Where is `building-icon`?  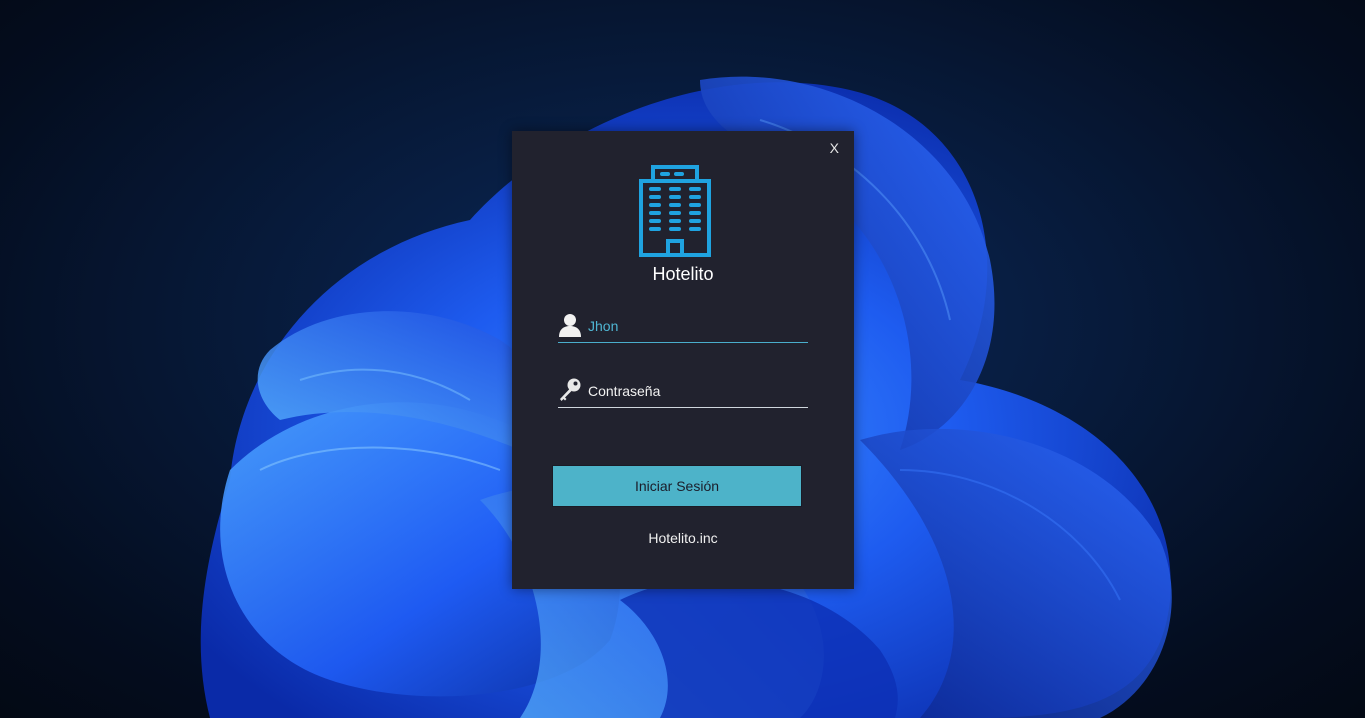 building-icon is located at coordinates (675, 211).